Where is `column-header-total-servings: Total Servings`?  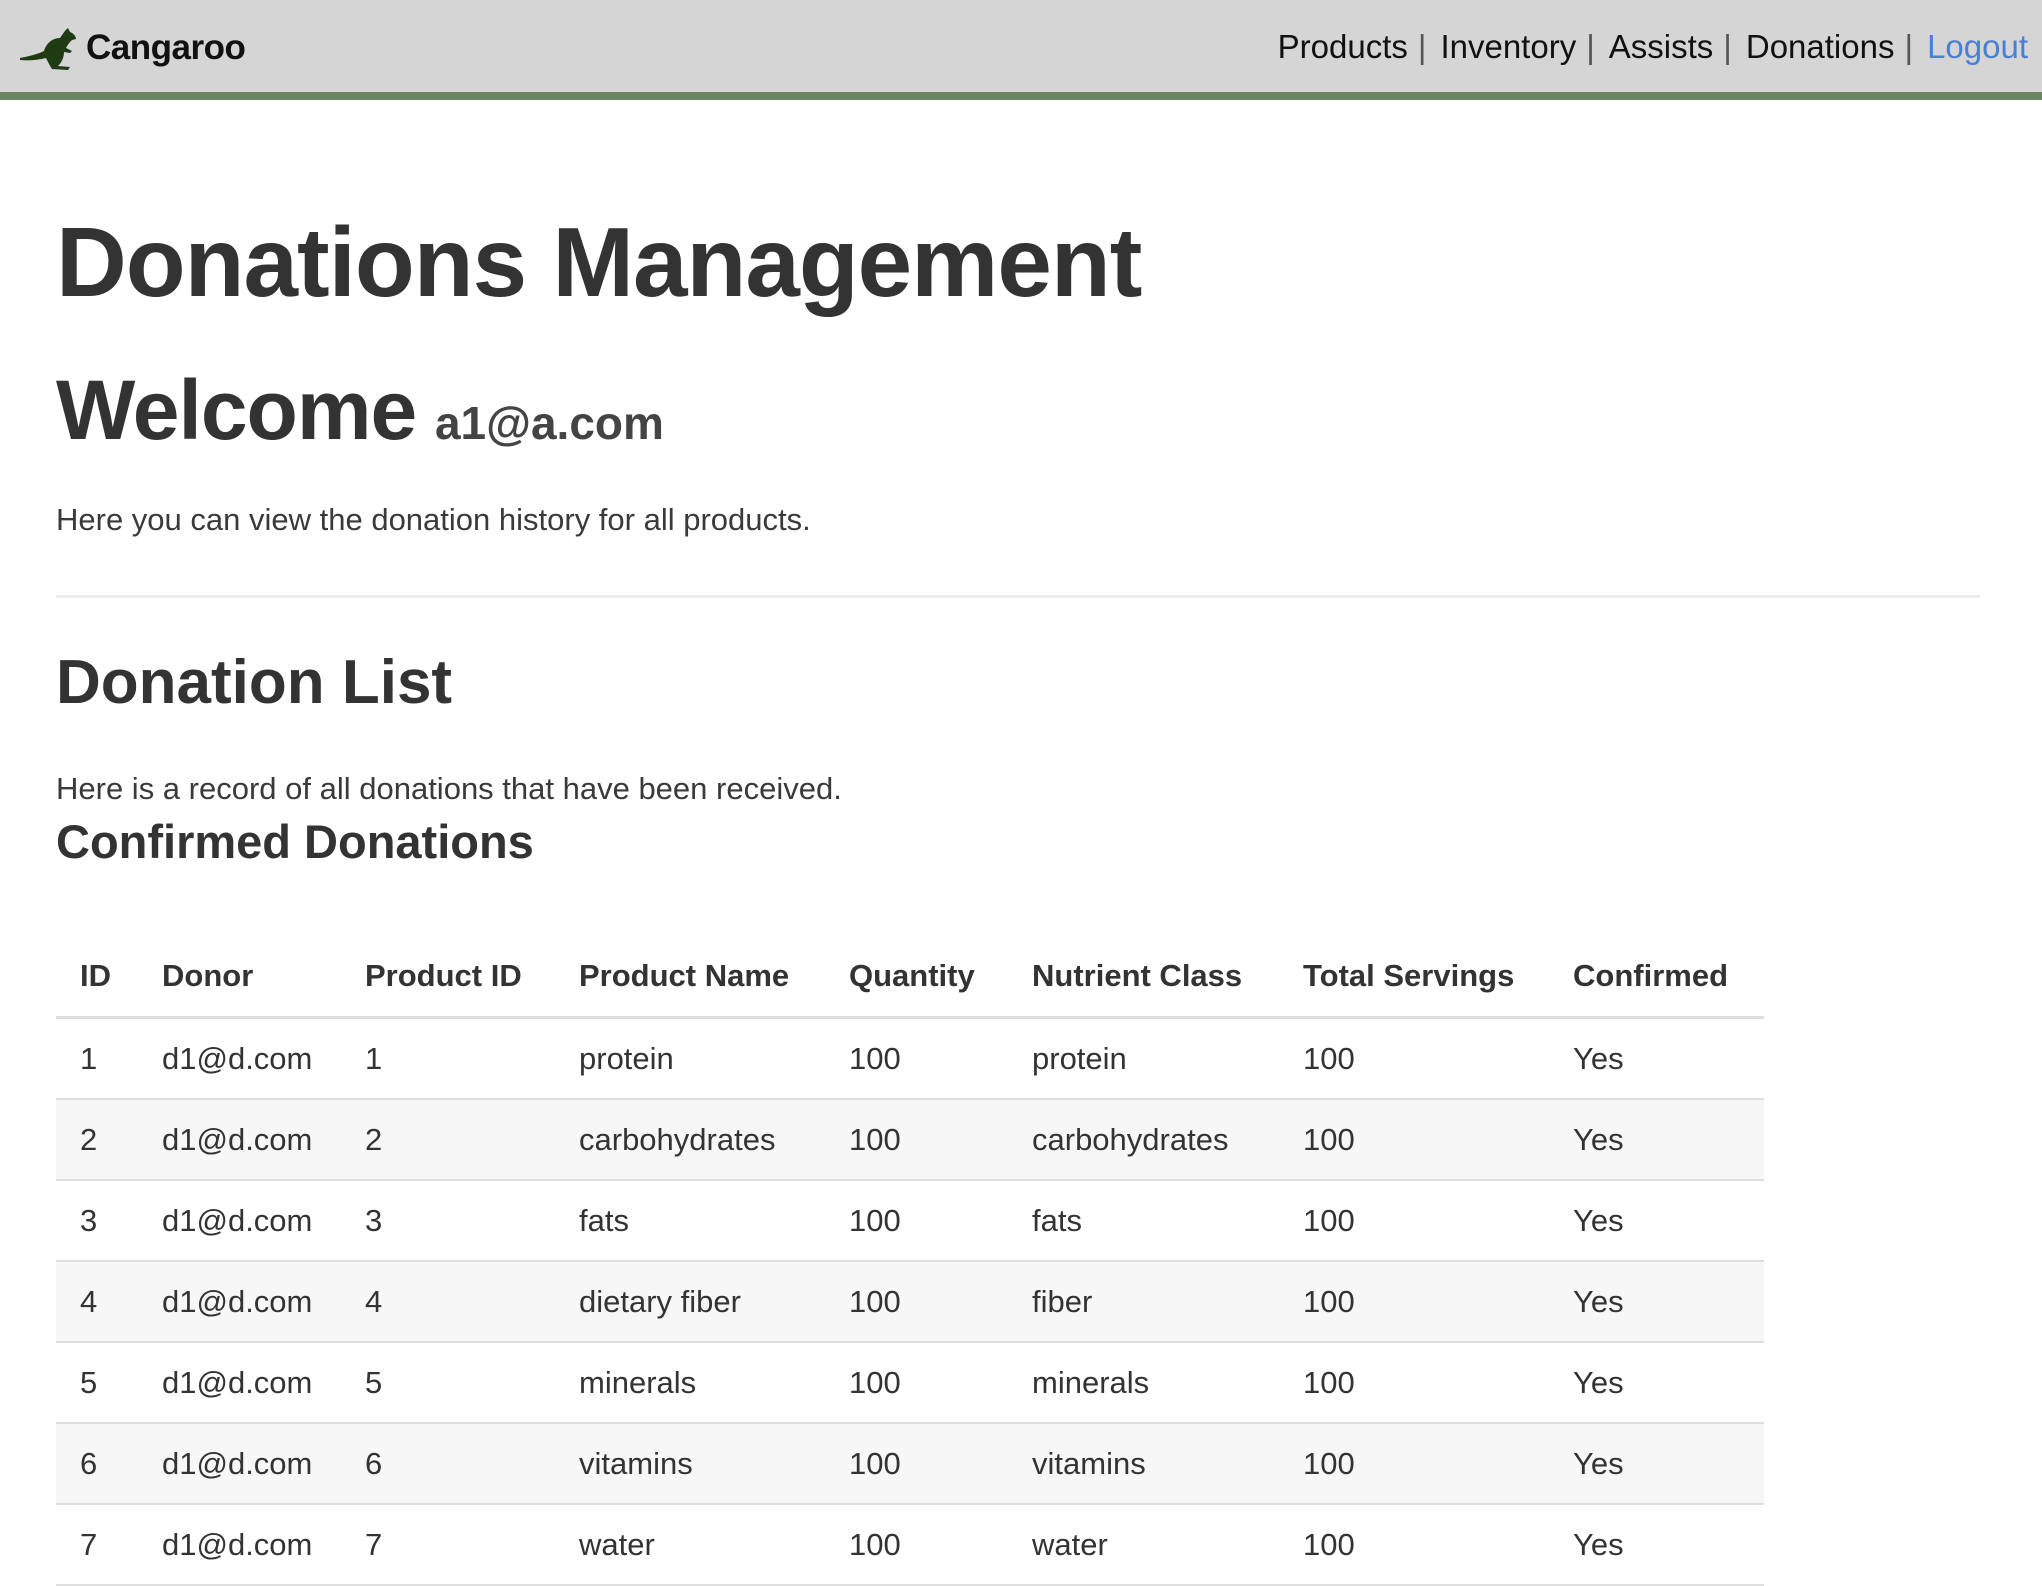
column-header-total-servings: Total Servings is located at coordinates (1414, 977).